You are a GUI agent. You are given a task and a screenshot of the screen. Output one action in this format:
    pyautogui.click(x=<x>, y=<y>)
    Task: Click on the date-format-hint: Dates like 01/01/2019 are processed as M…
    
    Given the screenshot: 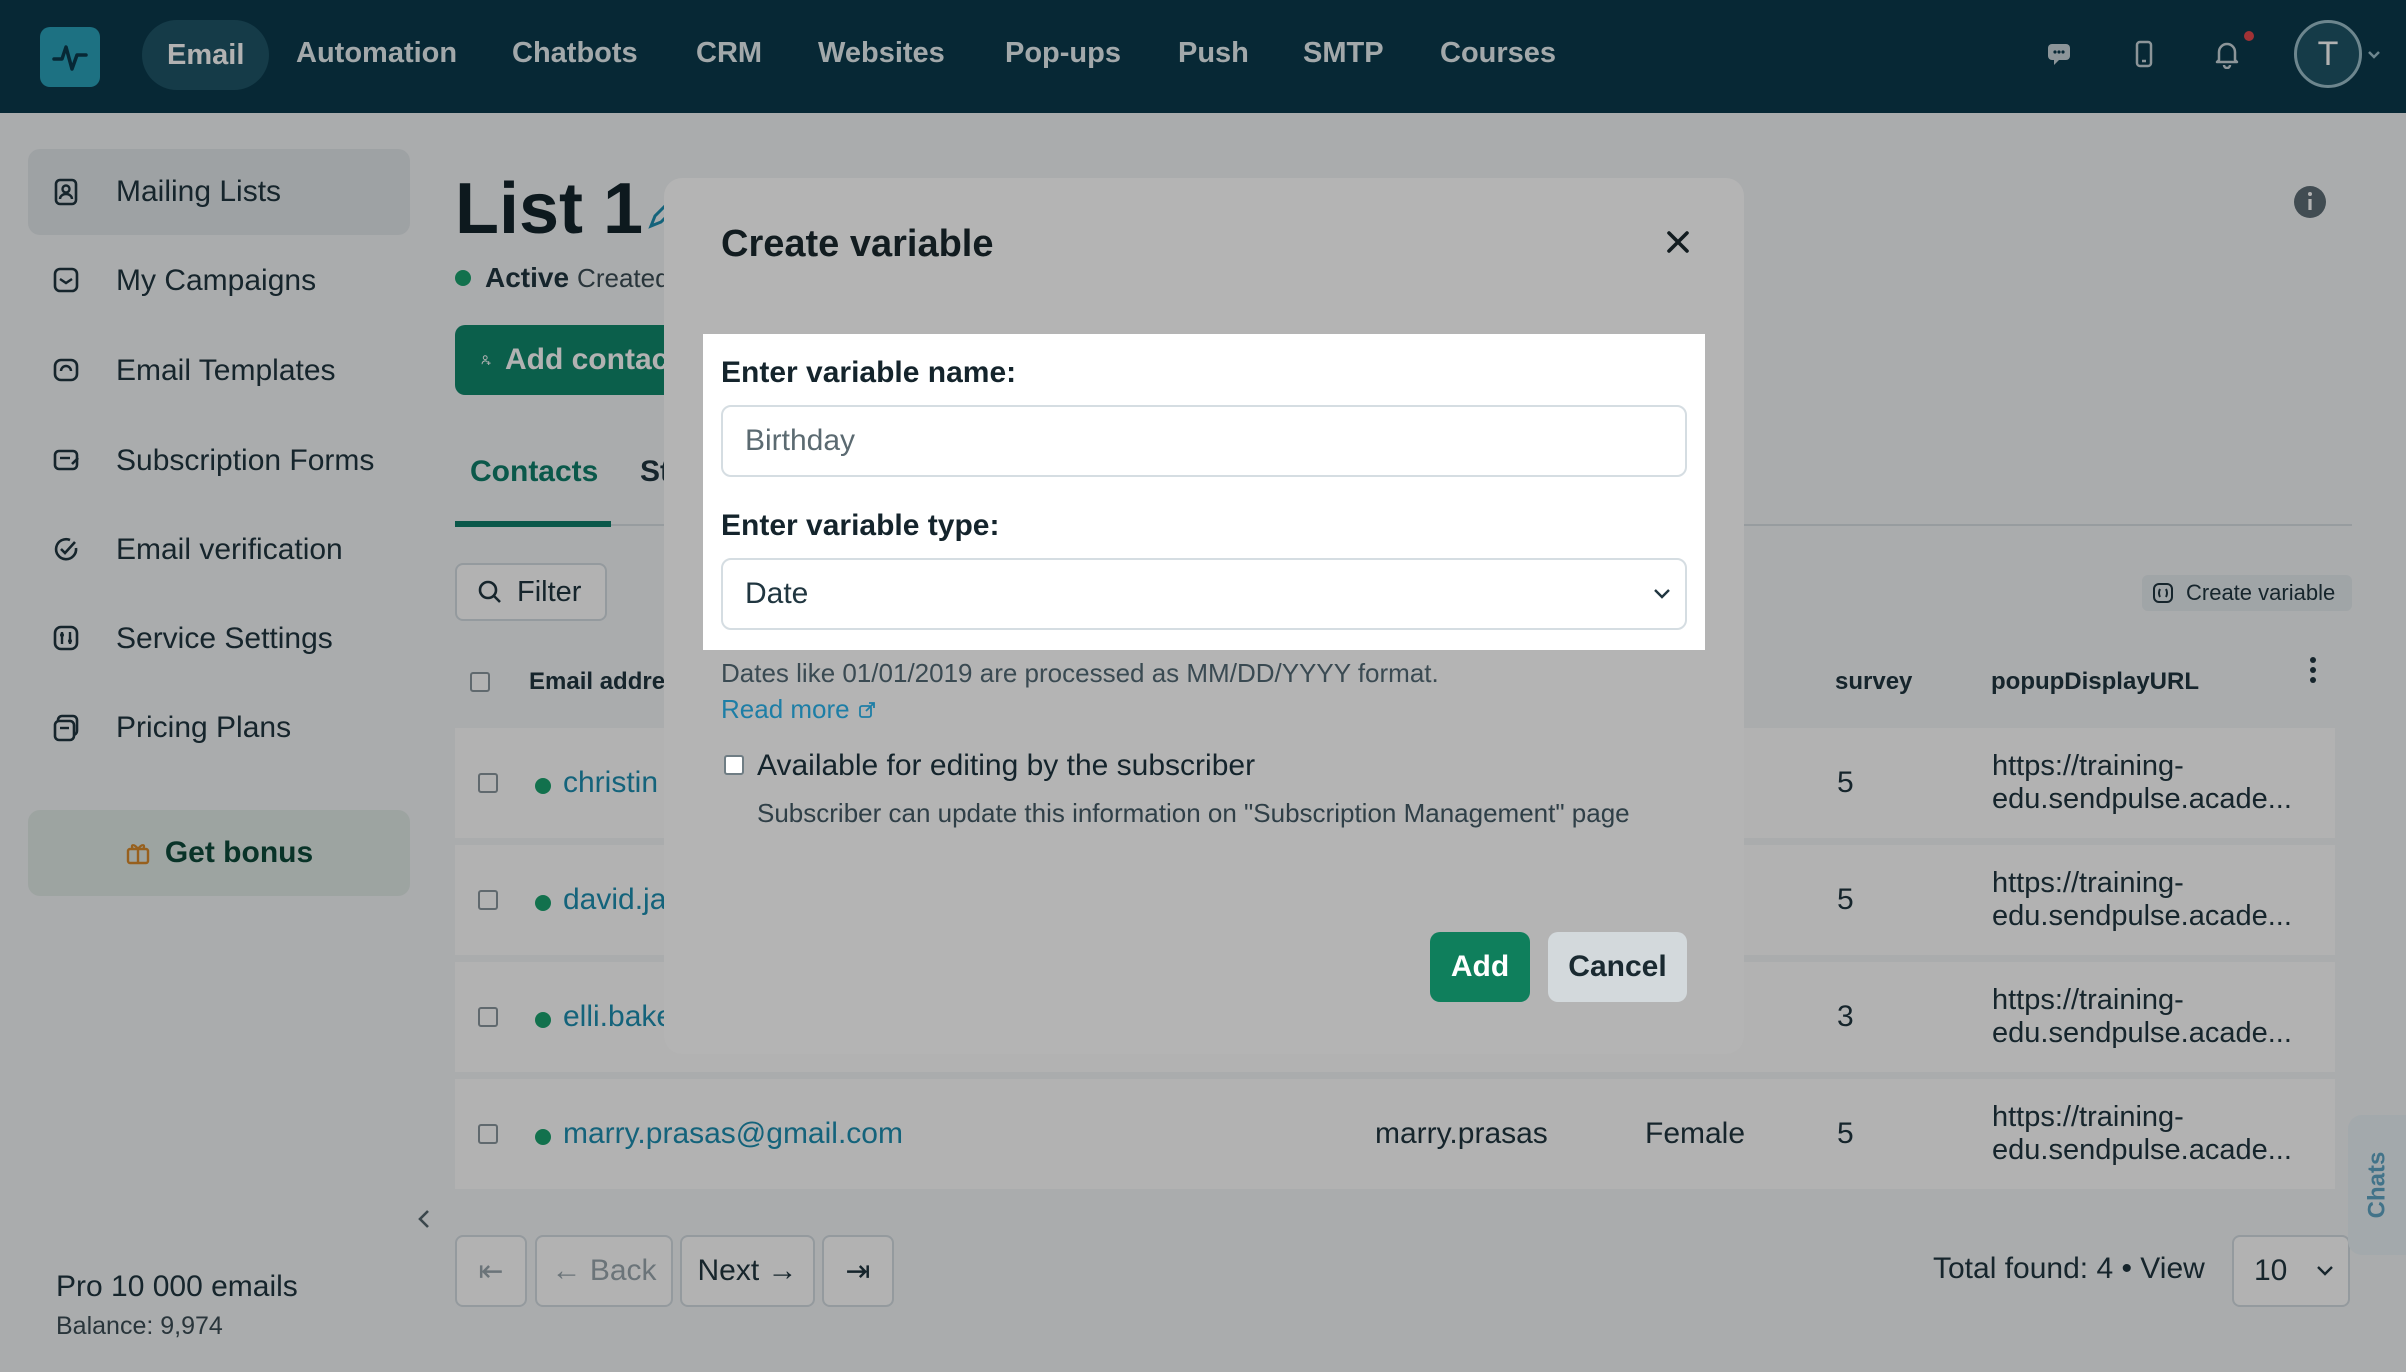 What is the action you would take?
    pyautogui.click(x=1080, y=673)
    